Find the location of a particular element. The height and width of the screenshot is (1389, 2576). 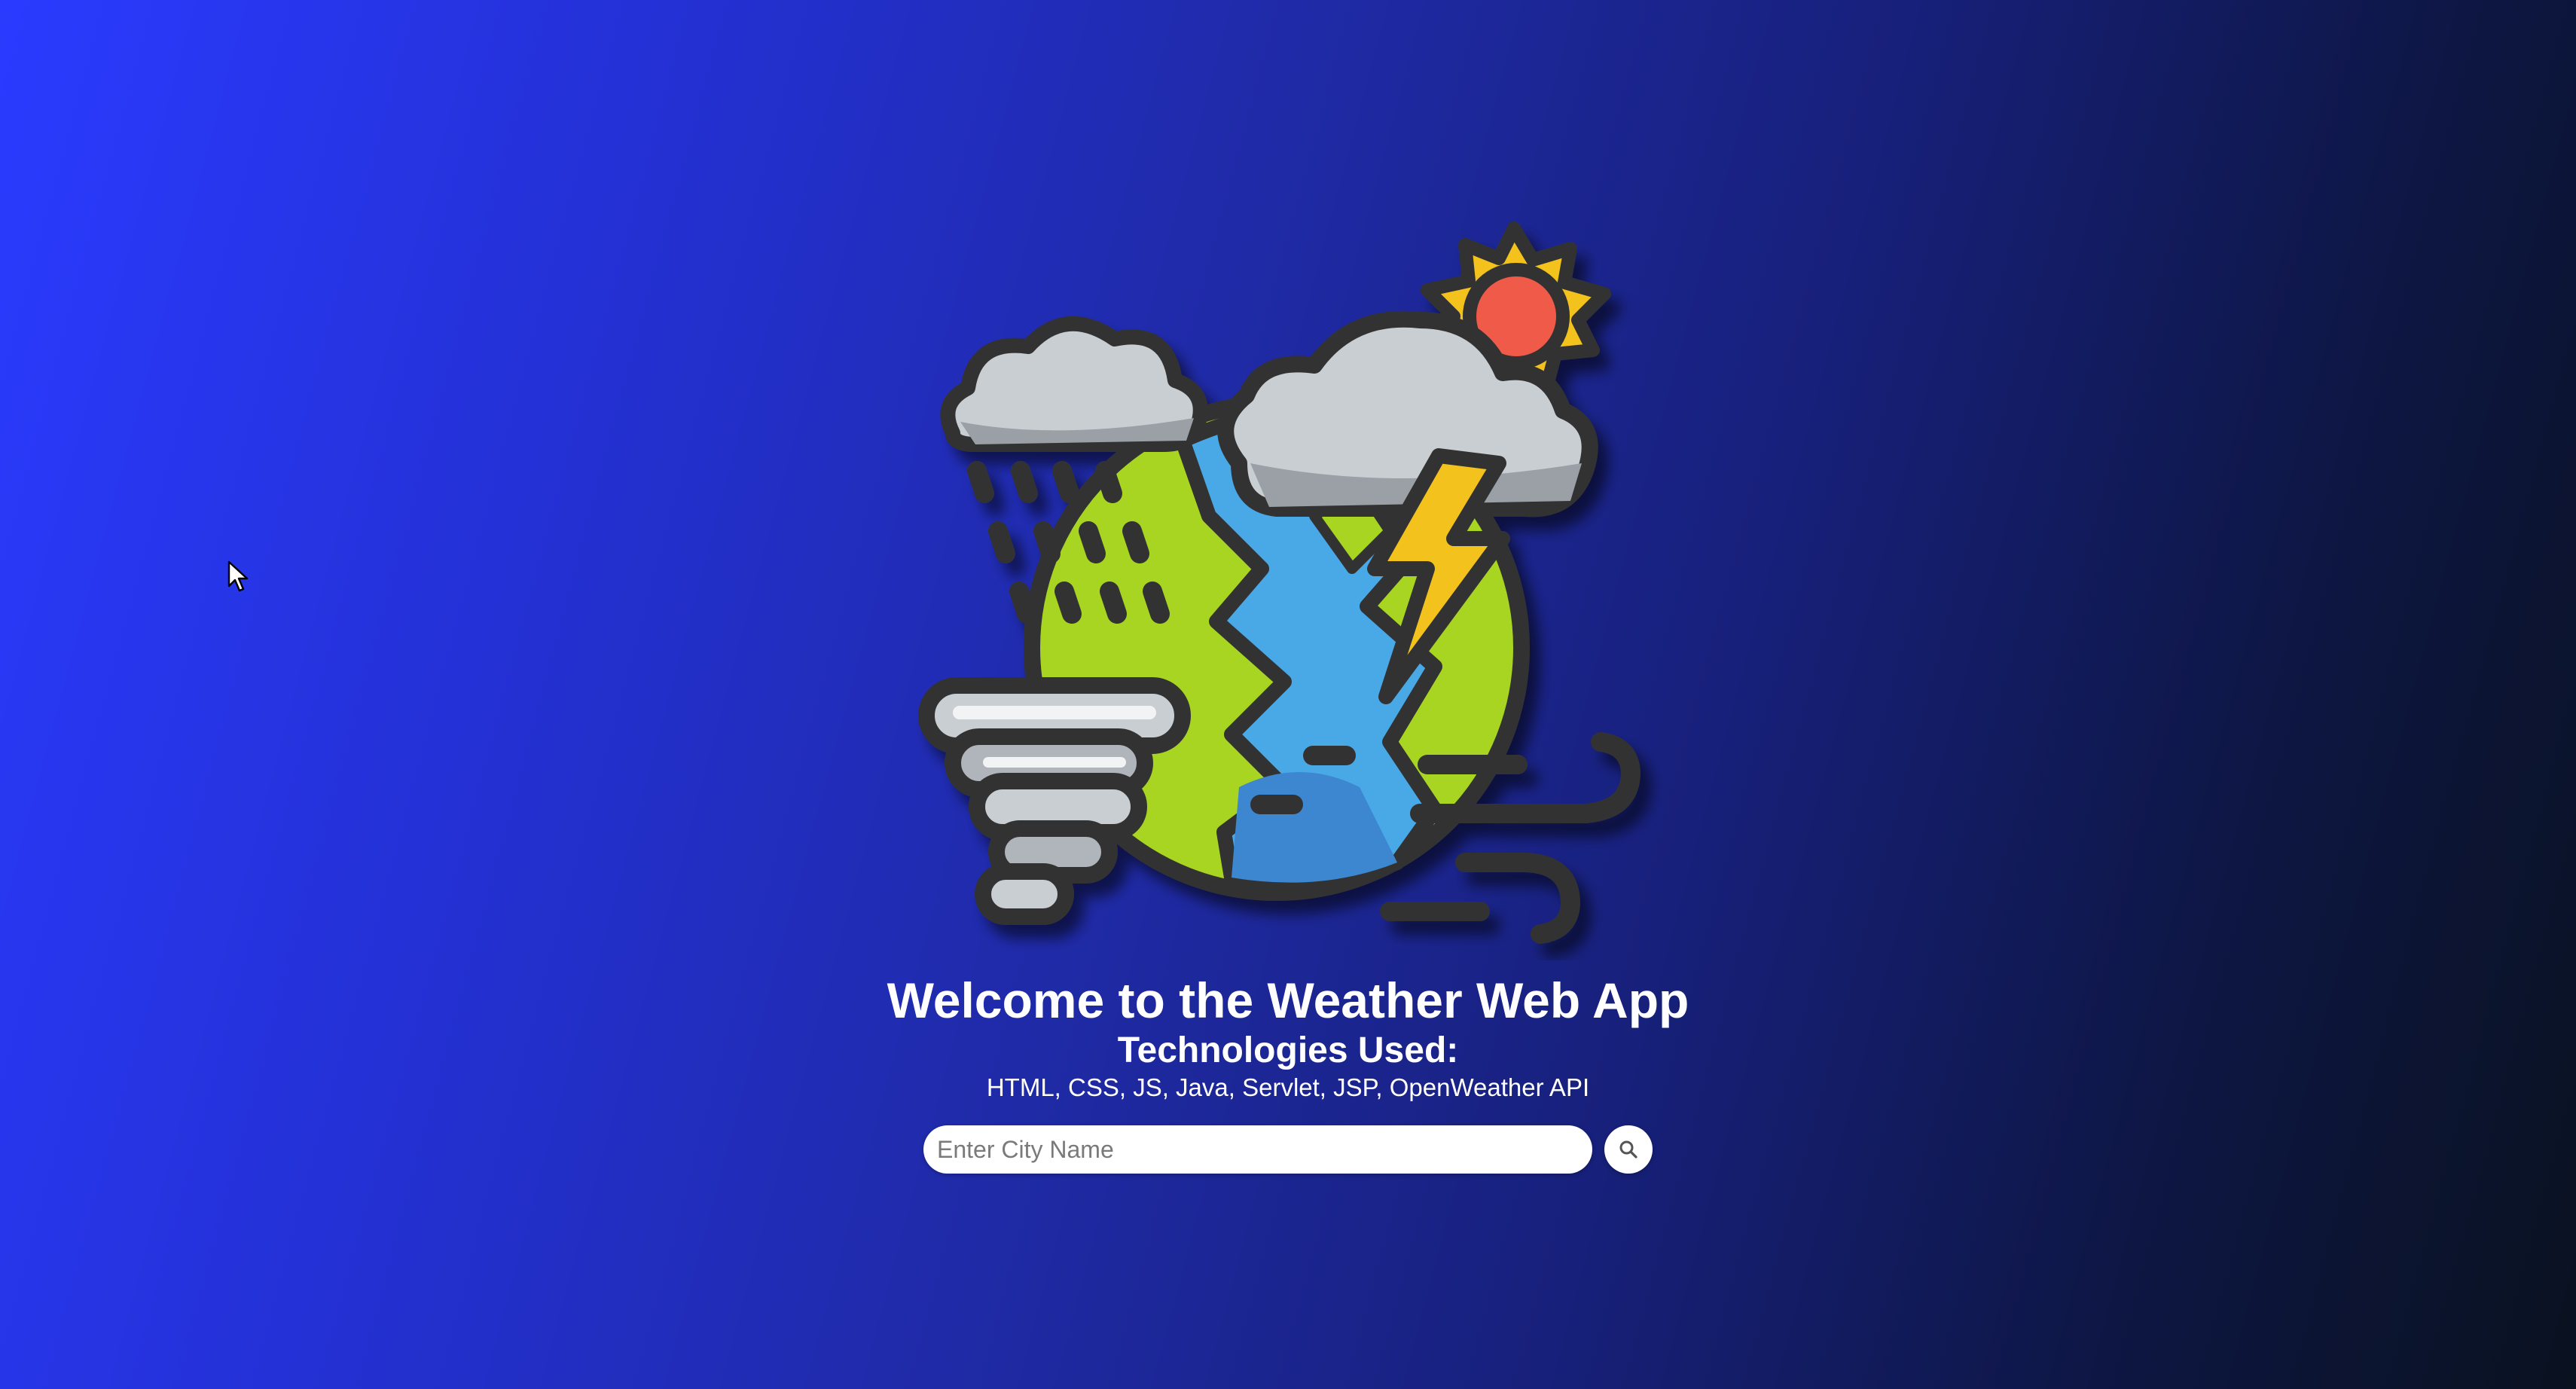

city-search-input is located at coordinates (1258, 1149).